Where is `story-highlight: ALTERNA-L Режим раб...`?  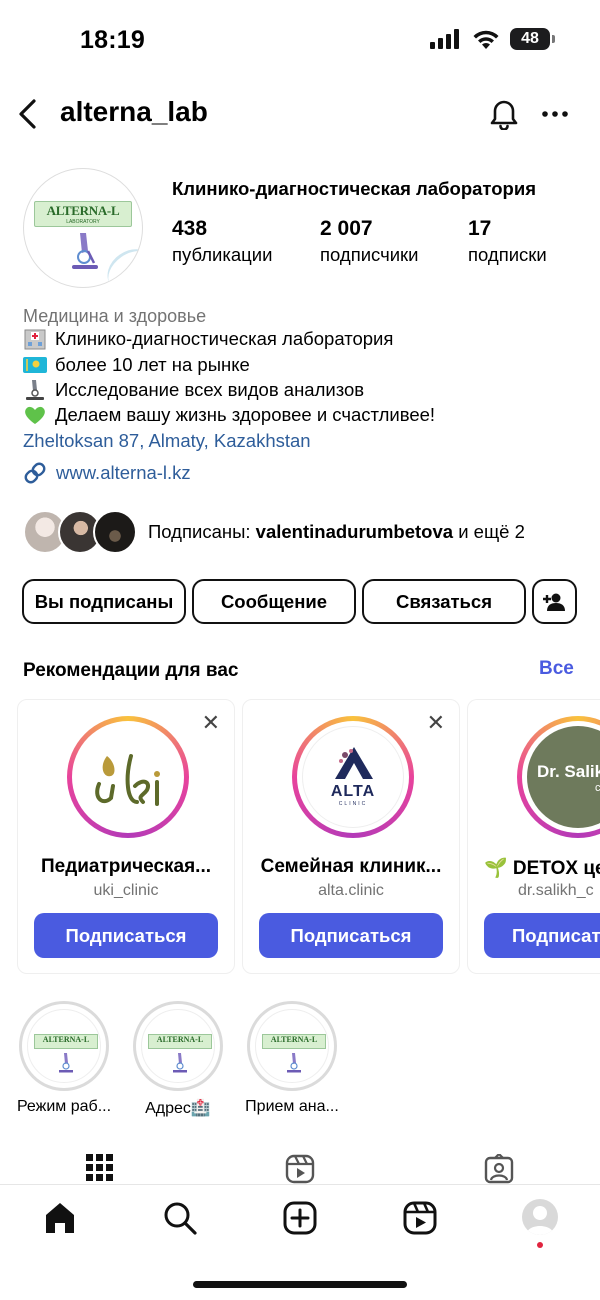 story-highlight: ALTERNA-L Режим раб... is located at coordinates (64, 1058).